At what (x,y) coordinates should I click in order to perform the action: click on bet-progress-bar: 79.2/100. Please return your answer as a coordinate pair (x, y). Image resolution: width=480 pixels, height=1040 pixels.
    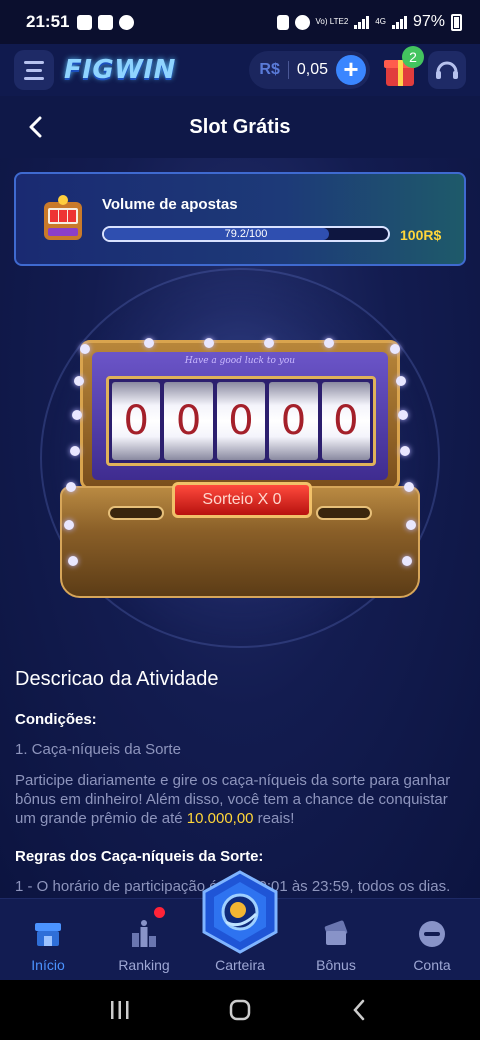
    Looking at the image, I should click on (246, 234).